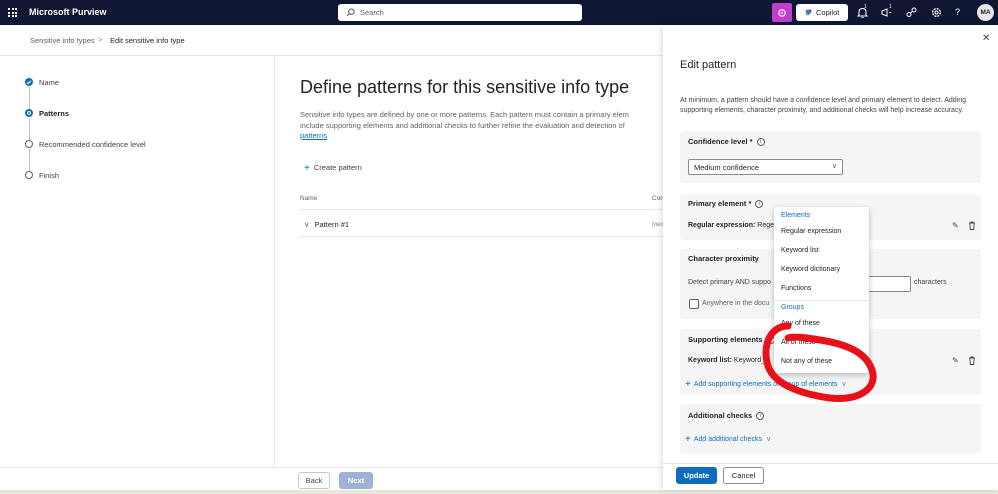 This screenshot has height=494, width=998. Describe the element at coordinates (356, 480) in the screenshot. I see `next-button: Next` at that location.